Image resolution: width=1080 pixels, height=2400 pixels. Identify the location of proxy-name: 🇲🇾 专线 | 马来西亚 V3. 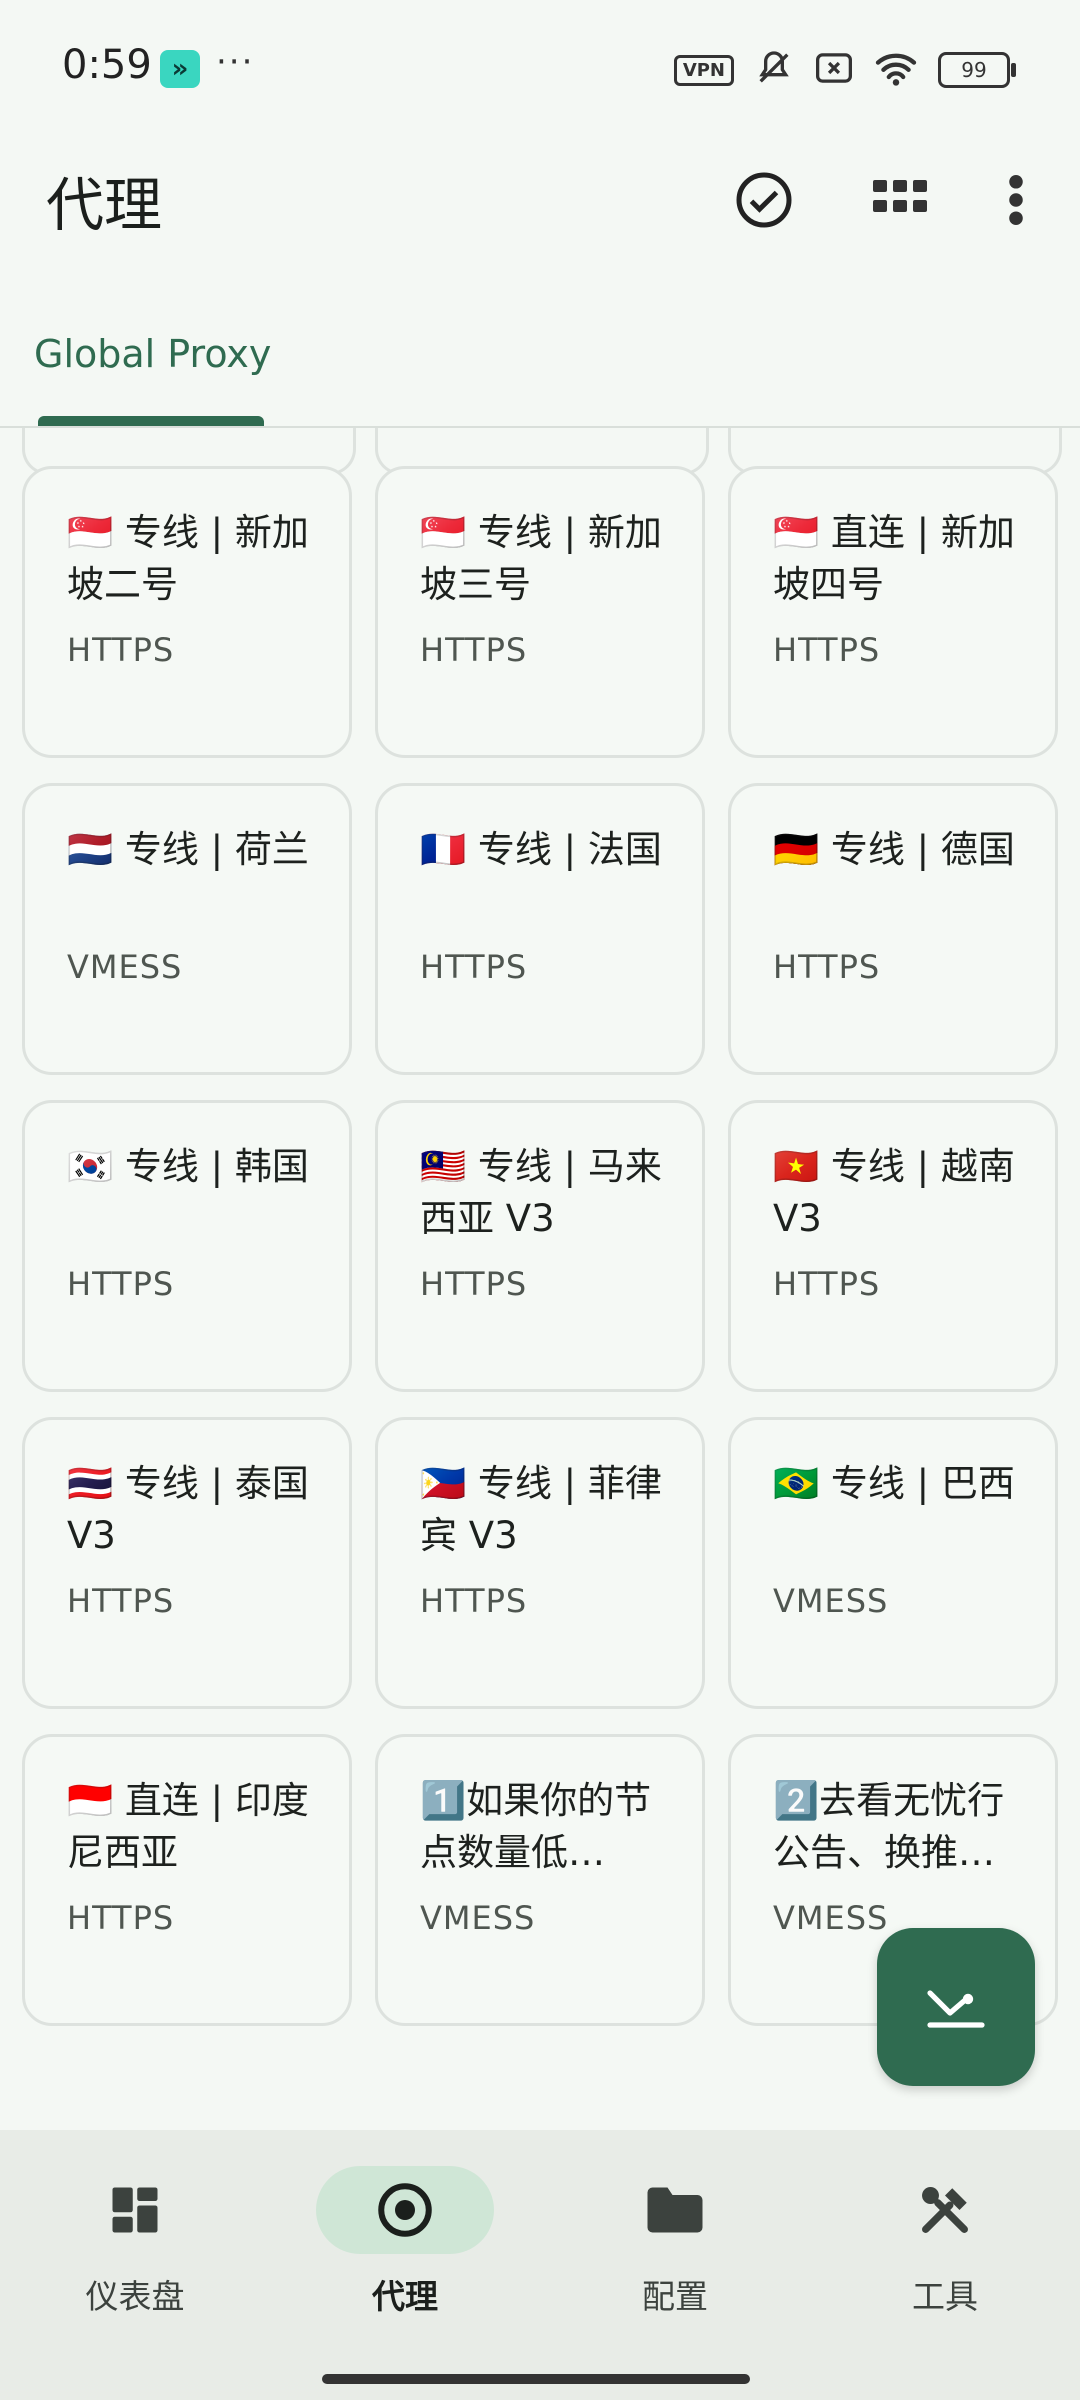
(541, 1192).